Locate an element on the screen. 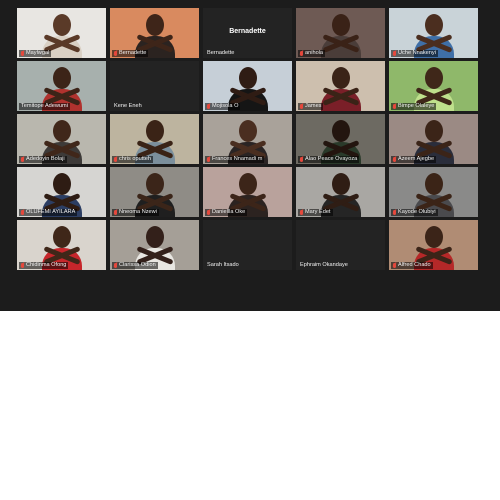  participant-name: Uche Nnakenyi is located at coordinates (417, 53).